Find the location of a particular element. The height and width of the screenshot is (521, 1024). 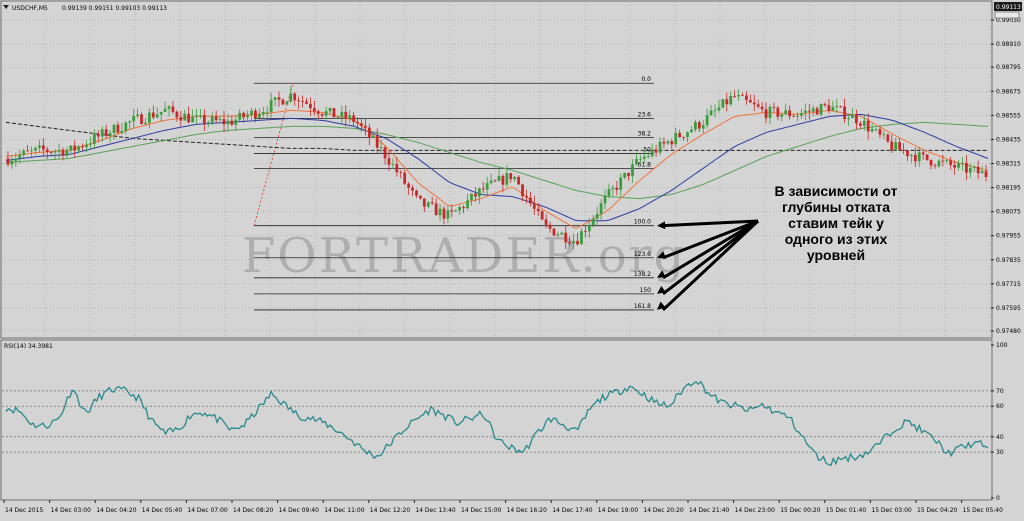

time-tick-label: 15 Dec 01:40 is located at coordinates (846, 510).